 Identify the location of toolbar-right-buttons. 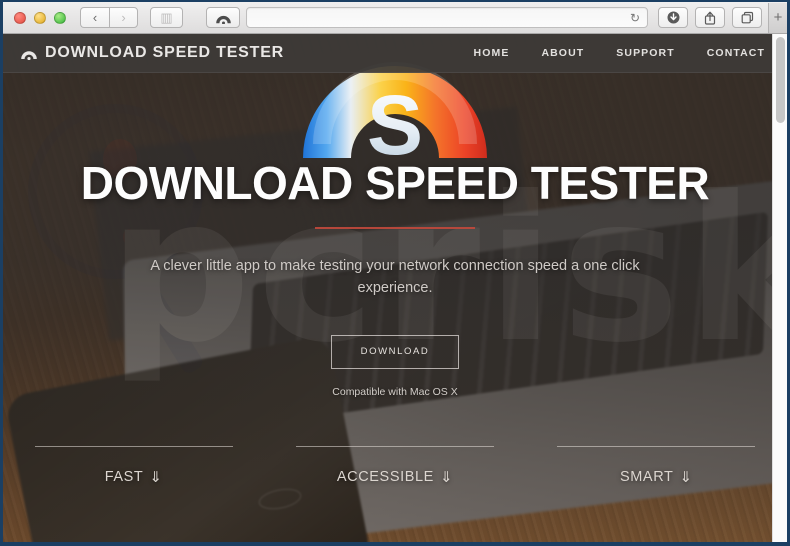
(710, 17).